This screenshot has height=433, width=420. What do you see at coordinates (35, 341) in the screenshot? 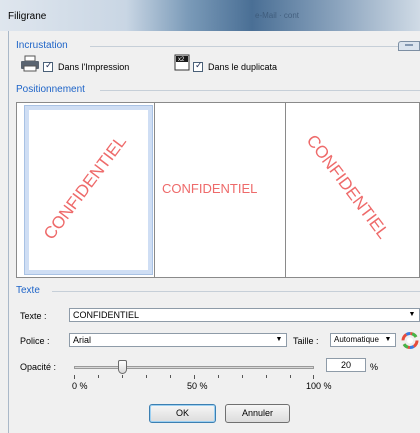
I see `font-label: Police :` at bounding box center [35, 341].